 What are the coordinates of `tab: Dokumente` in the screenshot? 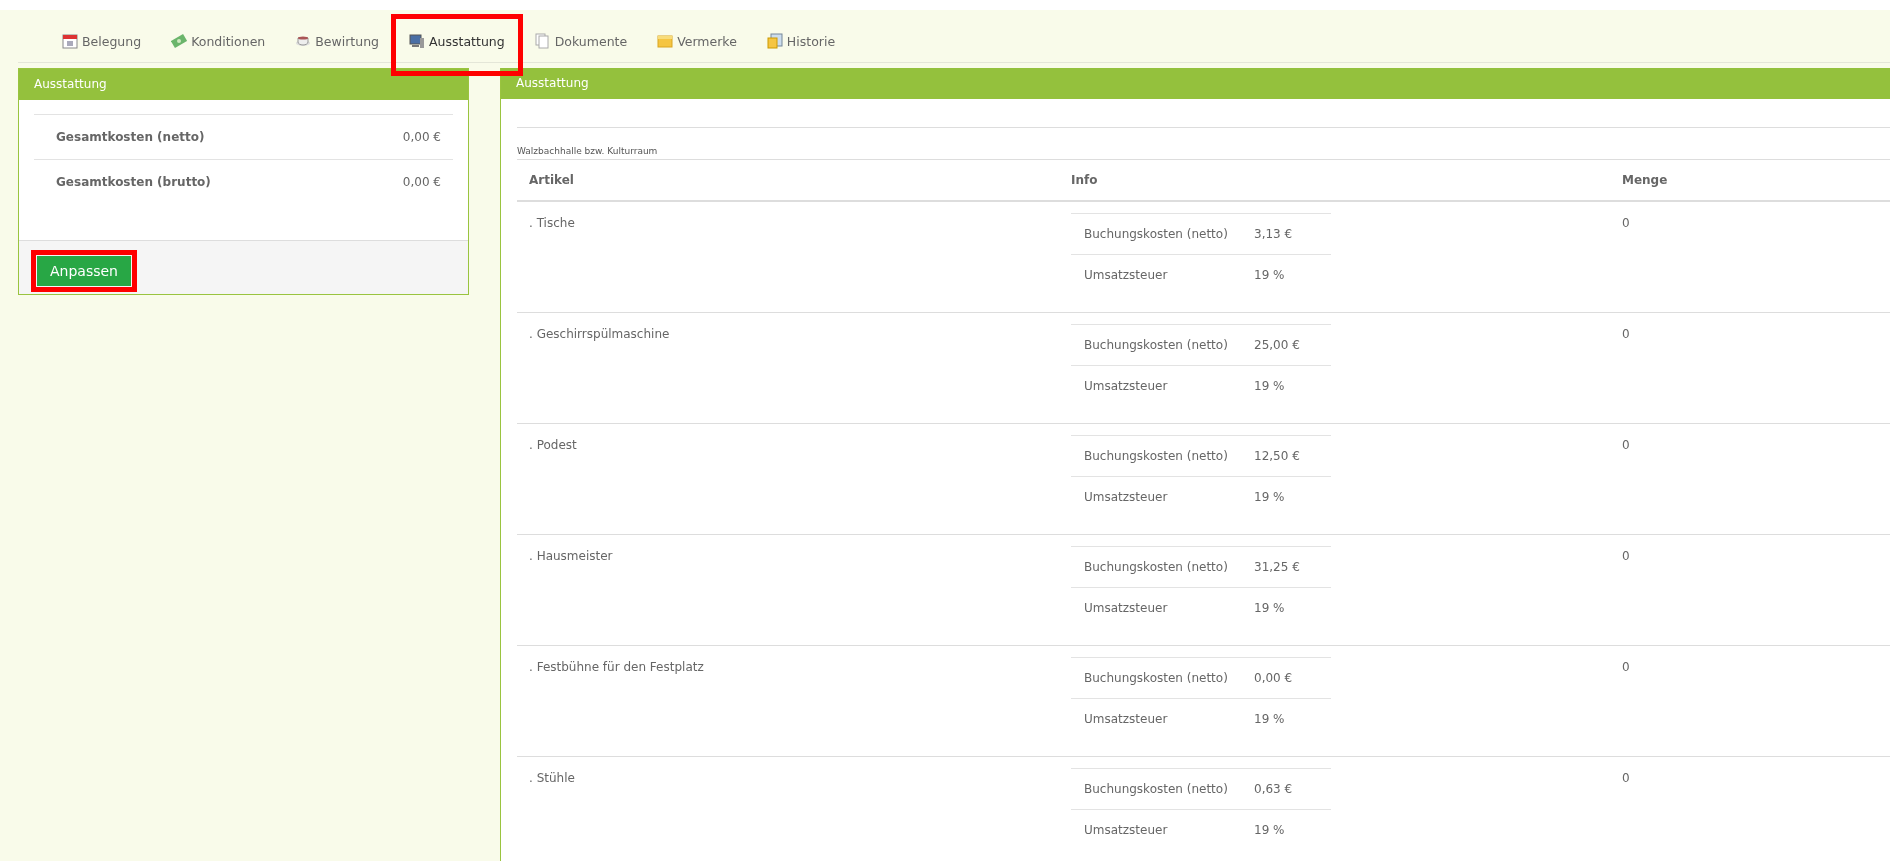 It's located at (581, 41).